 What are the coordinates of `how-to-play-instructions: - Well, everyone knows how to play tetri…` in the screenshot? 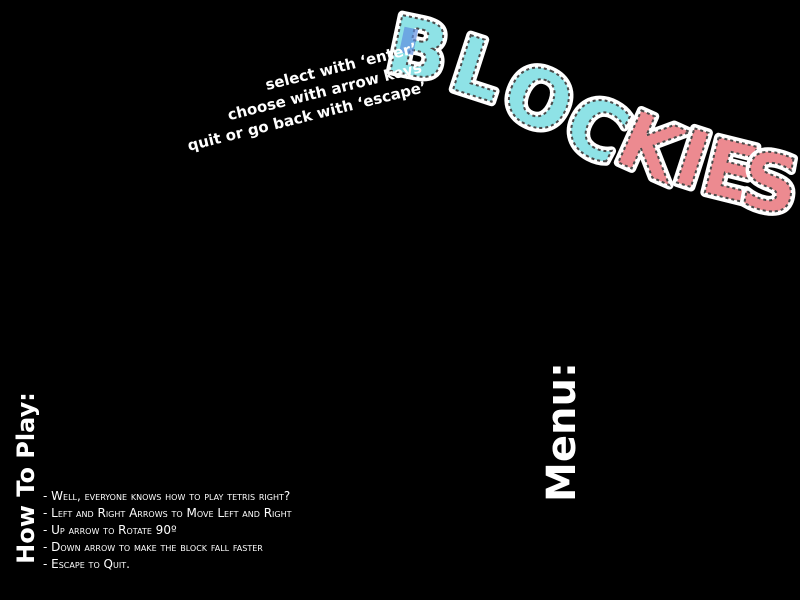 It's located at (167, 530).